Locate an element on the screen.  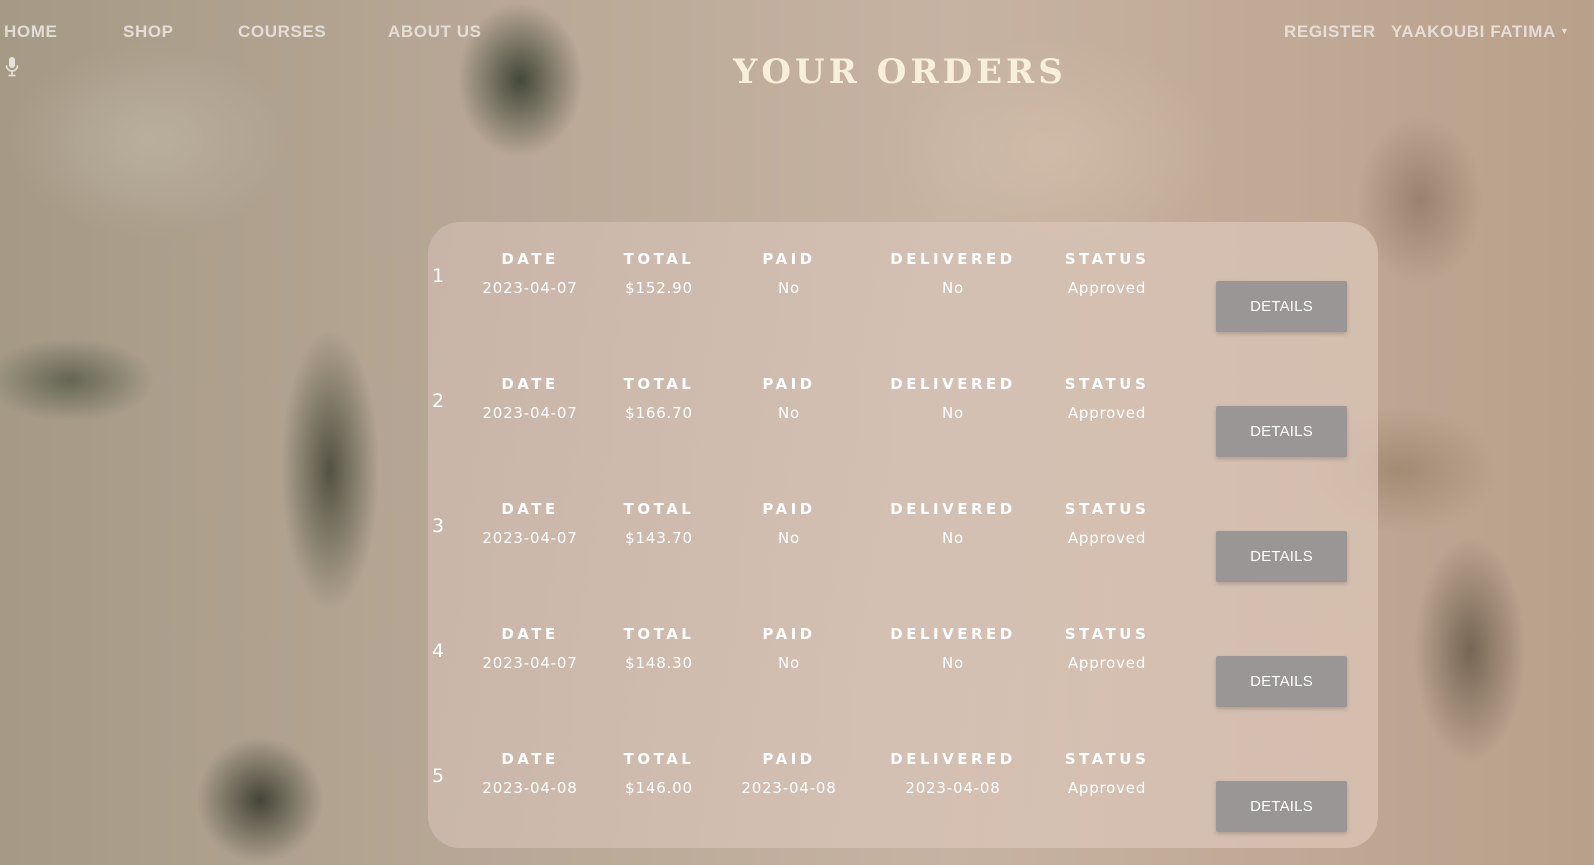
order-index: 4 is located at coordinates (438, 651).